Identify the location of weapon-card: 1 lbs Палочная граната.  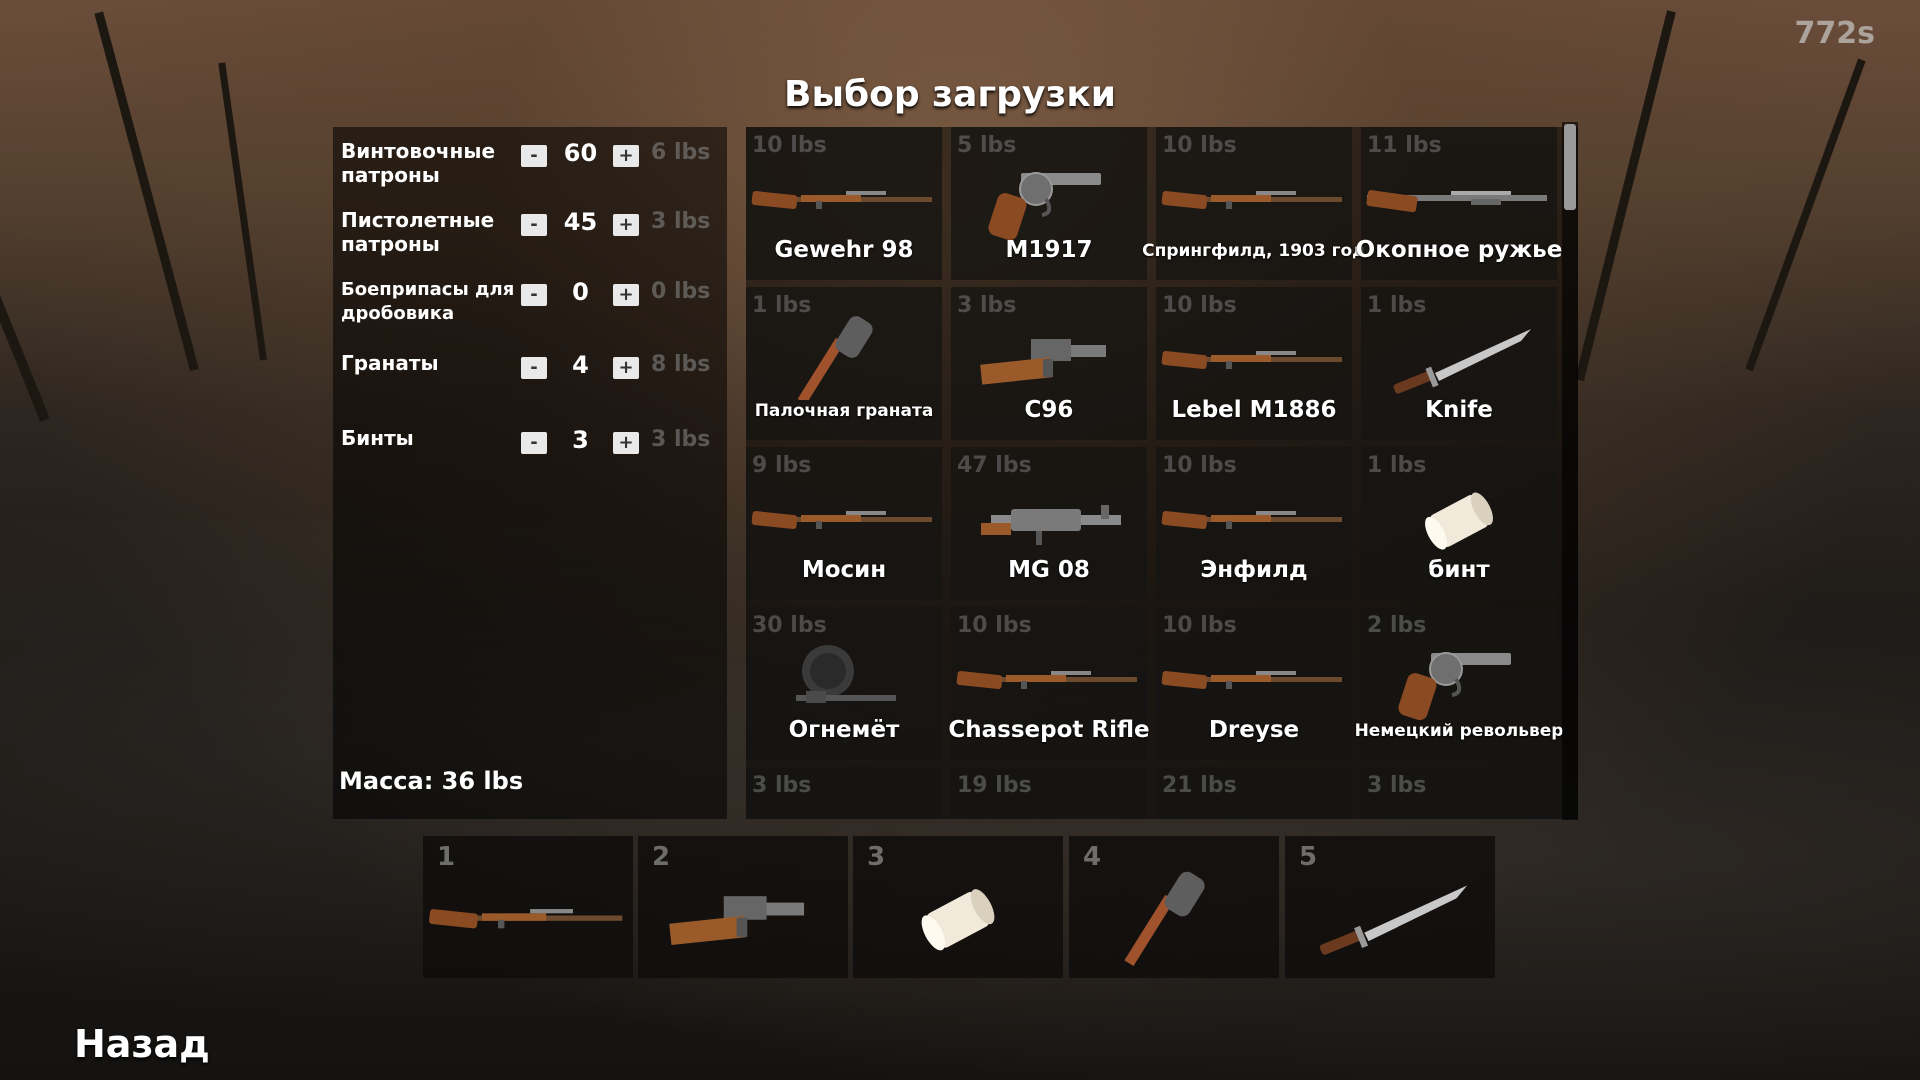
(844, 363).